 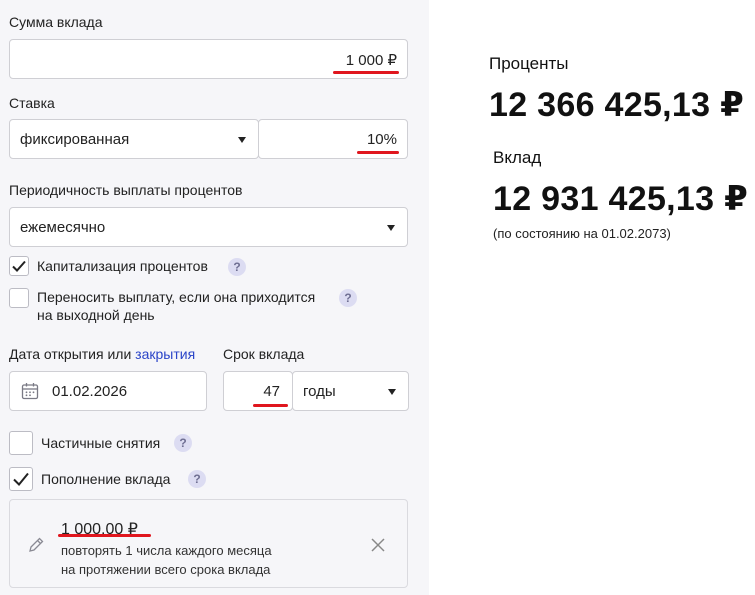 I want to click on deposit-amount-label: Сумма вклада, so click(x=56, y=22).